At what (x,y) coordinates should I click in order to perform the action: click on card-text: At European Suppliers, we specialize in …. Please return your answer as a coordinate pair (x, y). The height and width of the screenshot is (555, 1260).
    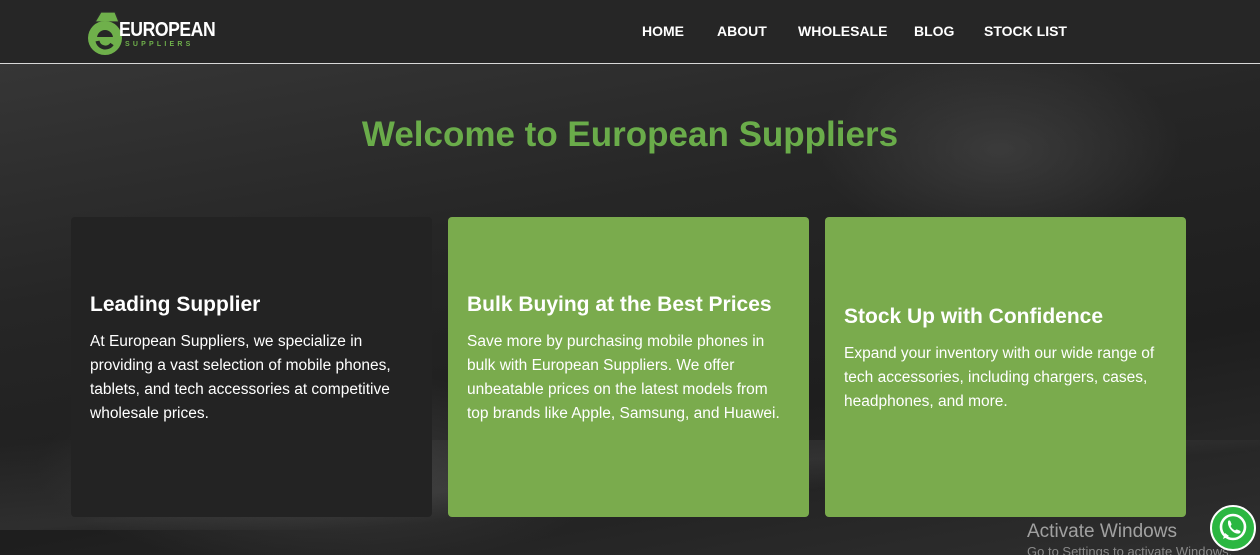
    Looking at the image, I should click on (240, 377).